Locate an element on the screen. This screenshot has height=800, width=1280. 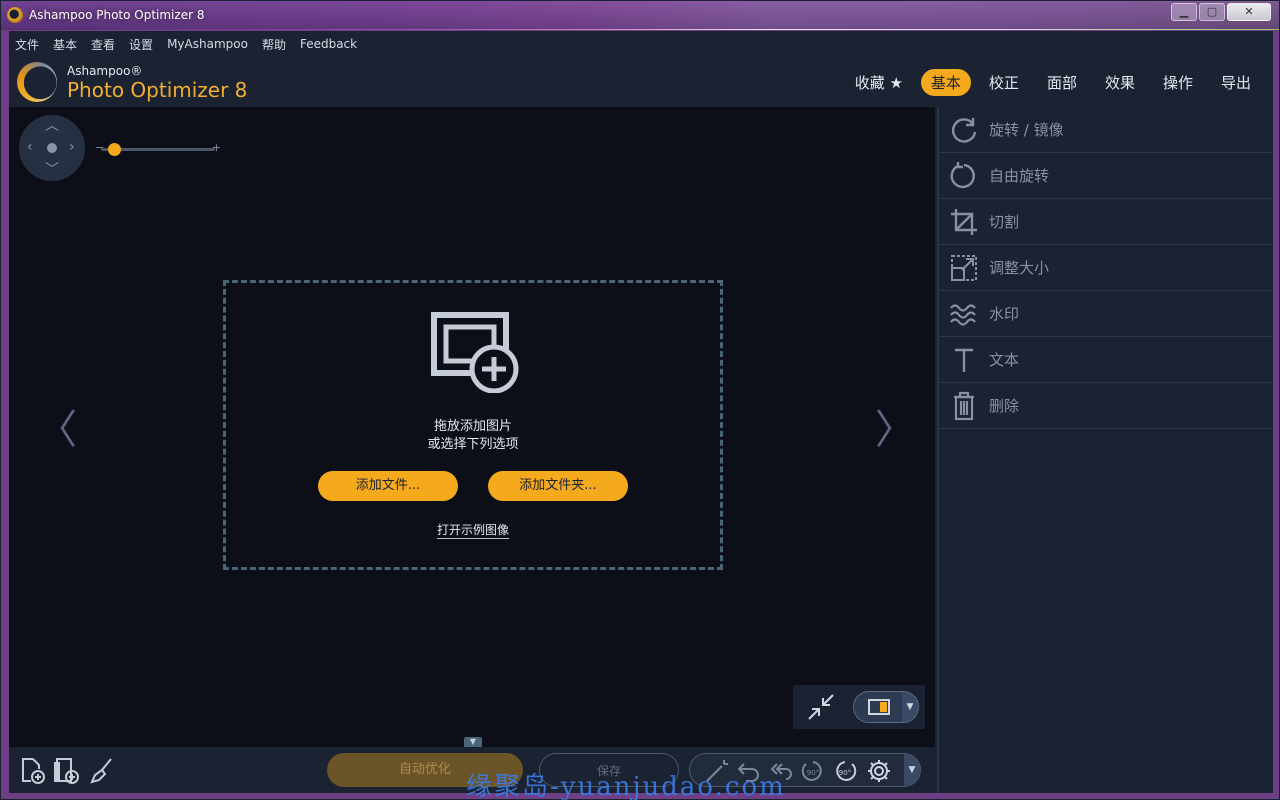
text-icon is located at coordinates (964, 360).